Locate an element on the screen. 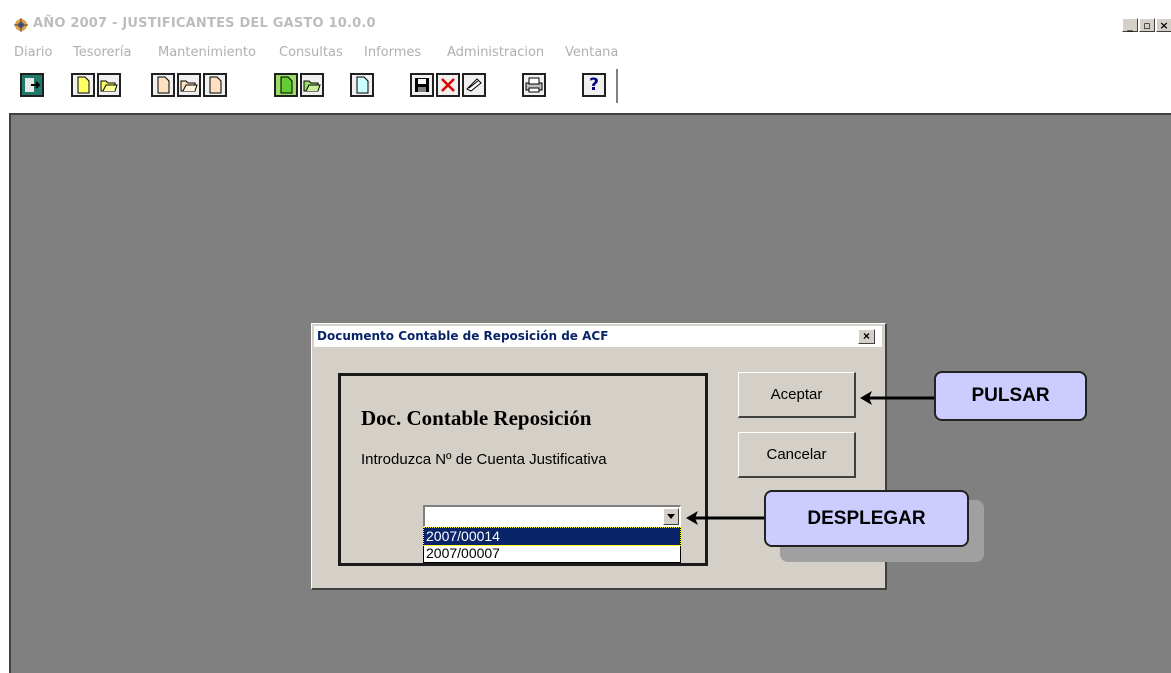  callout-desplegar: DESPLEGAR is located at coordinates (866, 518).